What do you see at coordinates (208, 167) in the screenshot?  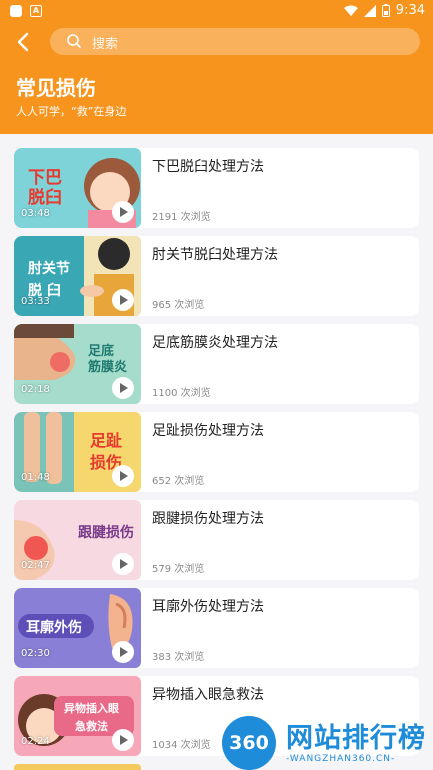 I see `item-title: 下巴脱臼处理方法` at bounding box center [208, 167].